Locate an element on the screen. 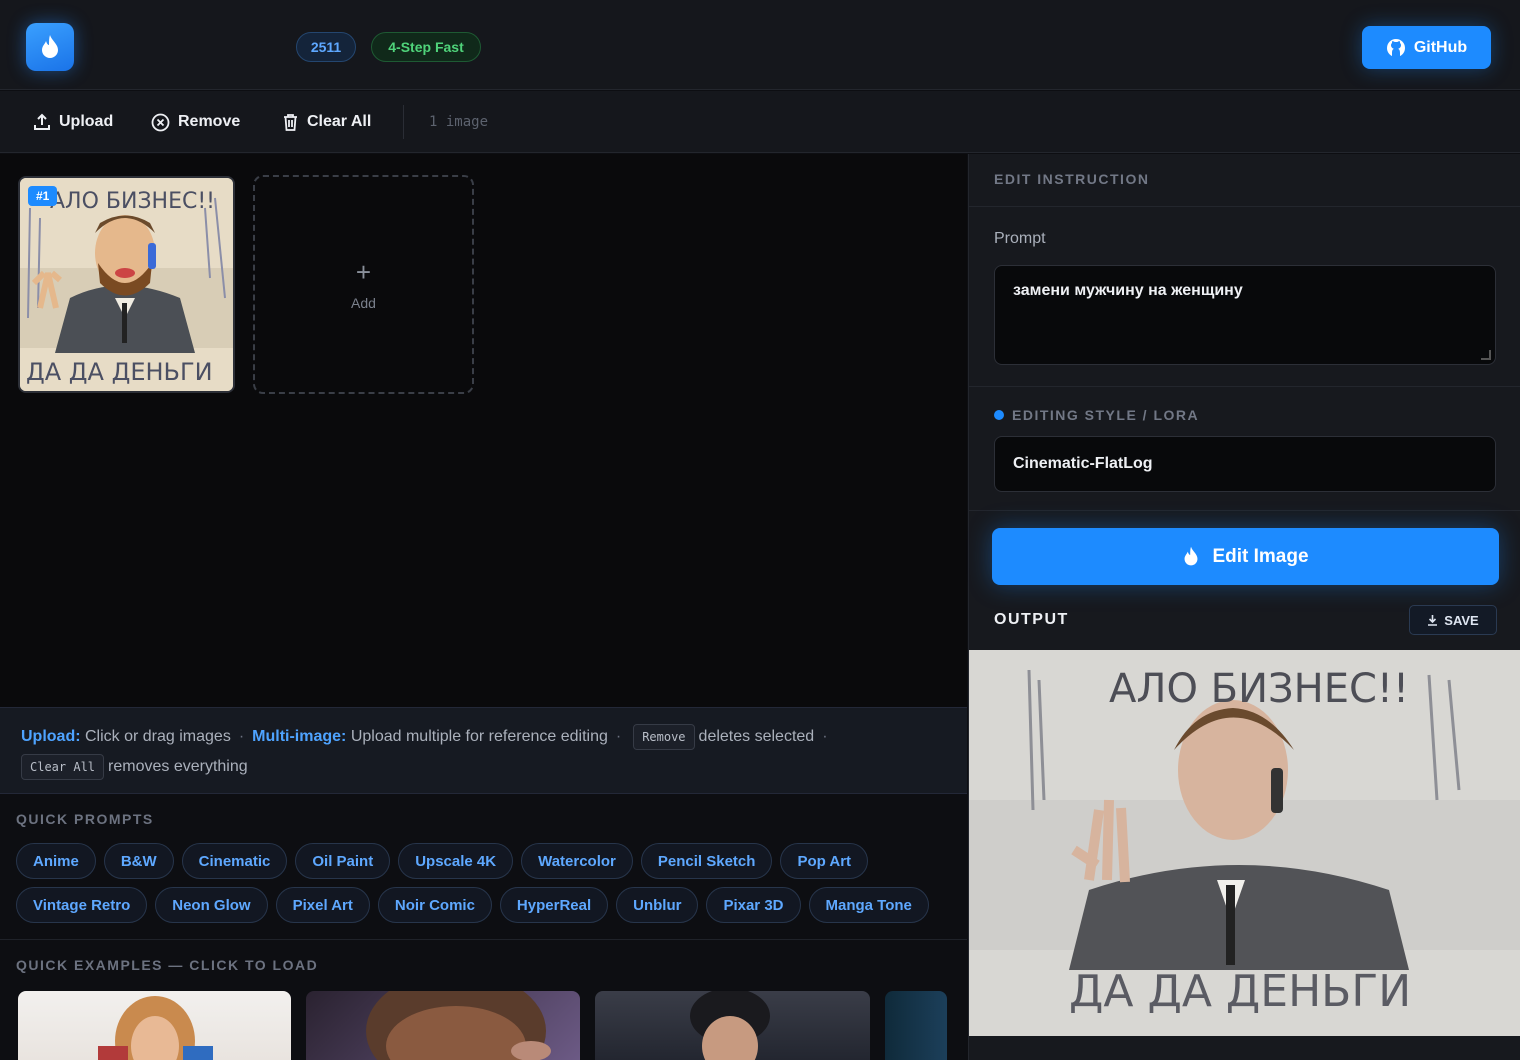 This screenshot has width=1520, height=1060. prompt-chip: Noir Comic is located at coordinates (434, 905).